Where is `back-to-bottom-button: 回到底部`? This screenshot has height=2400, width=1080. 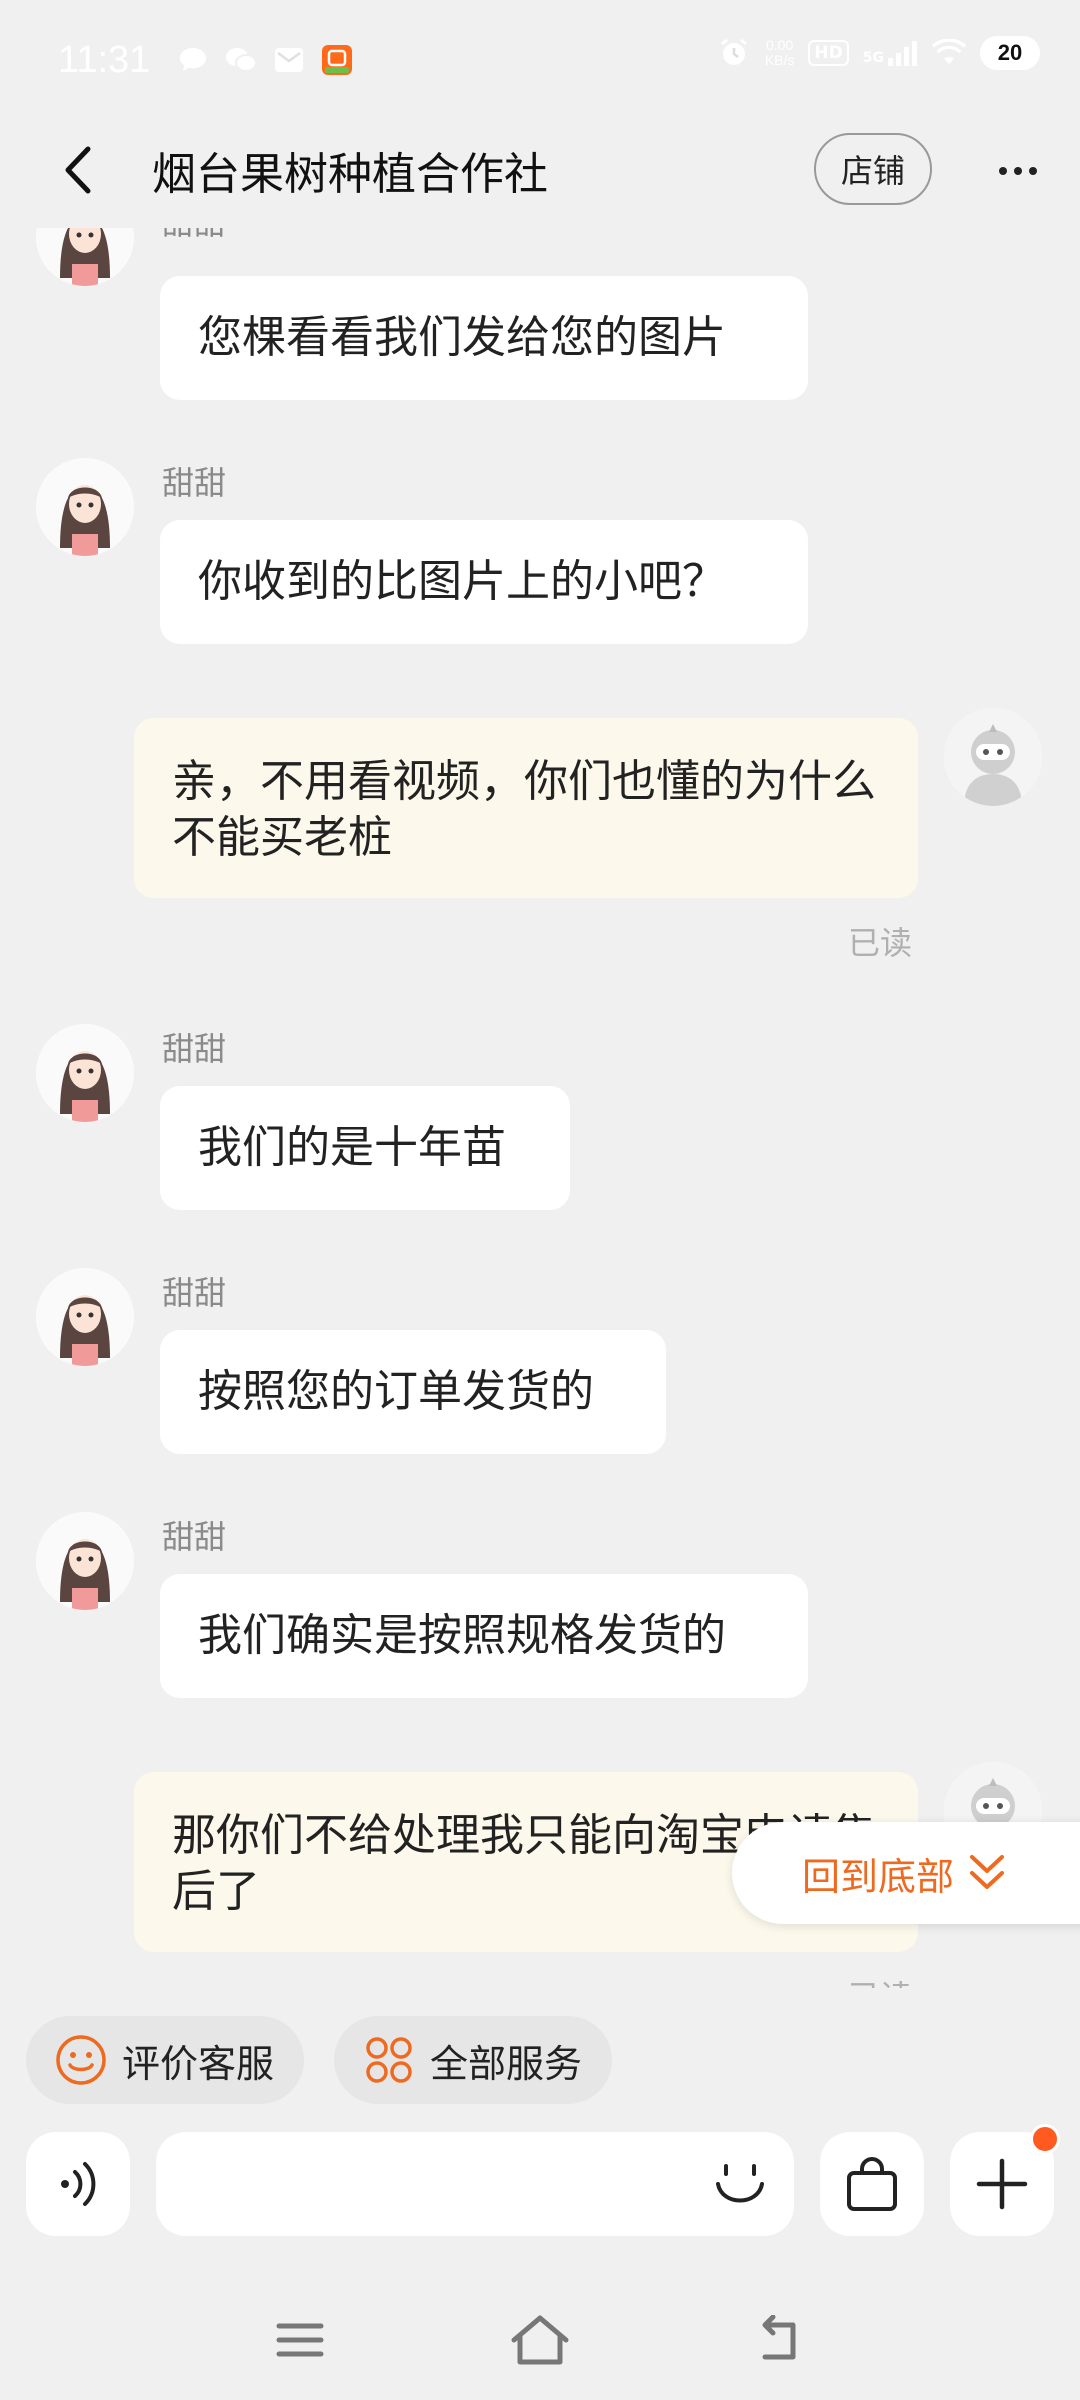 back-to-bottom-button: 回到底部 is located at coordinates (906, 1873).